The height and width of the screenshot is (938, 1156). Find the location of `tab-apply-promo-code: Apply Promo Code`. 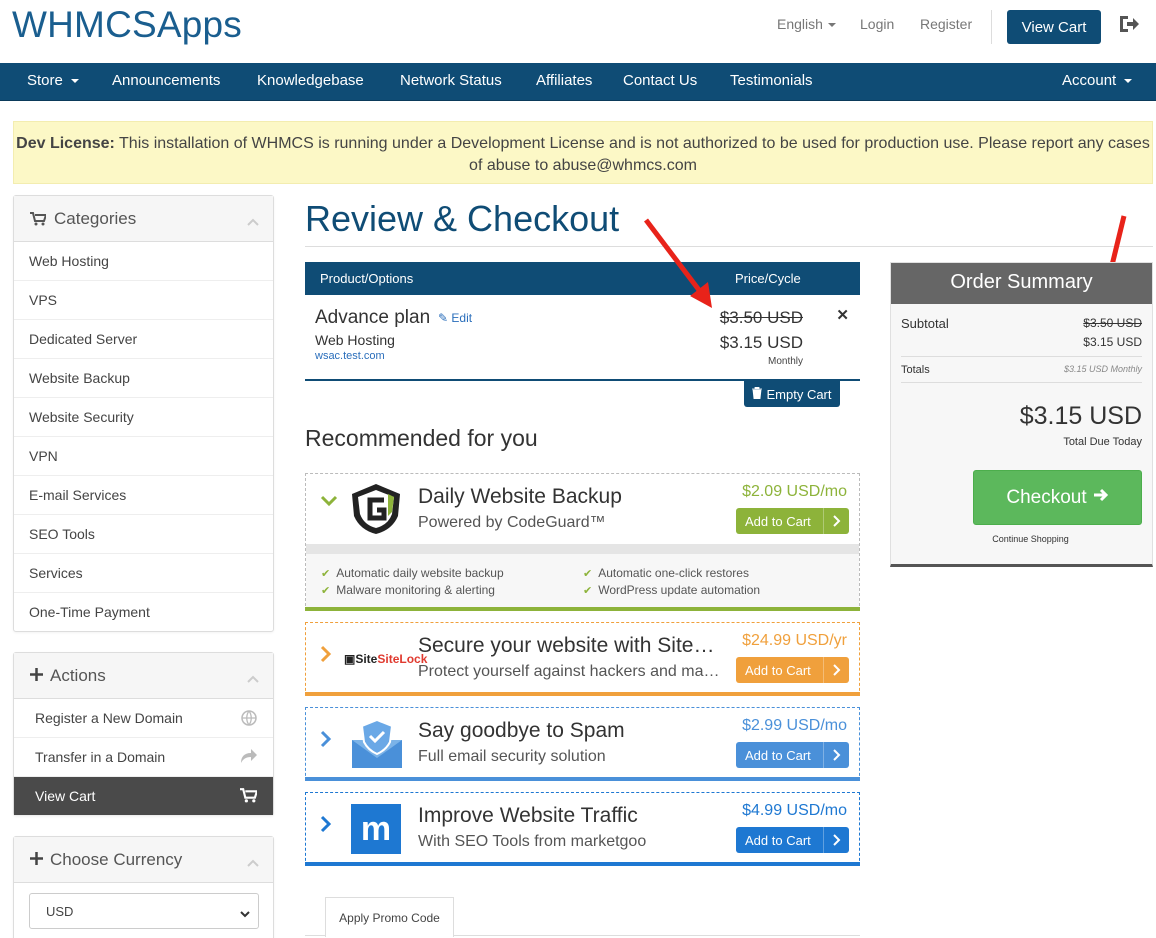

tab-apply-promo-code: Apply Promo Code is located at coordinates (389, 917).